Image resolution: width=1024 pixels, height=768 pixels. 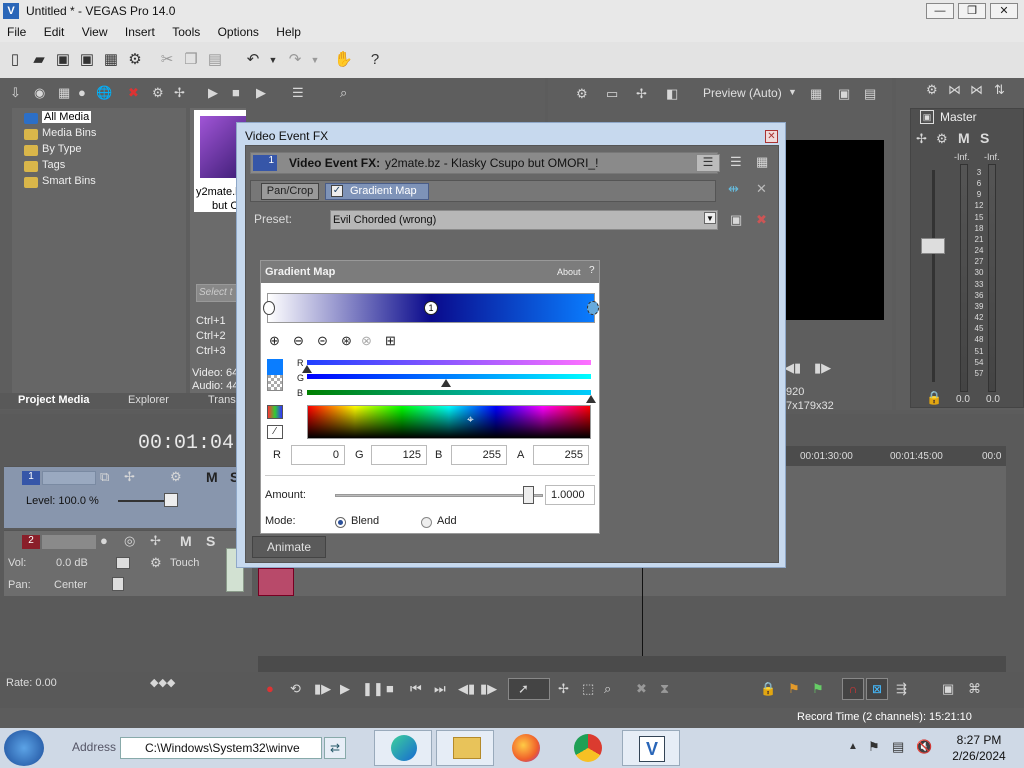 What do you see at coordinates (128, 497) in the screenshot?
I see `video-track-header: 1 ⧉ ✢ ⚙ M S Level: 100.0 %` at bounding box center [128, 497].